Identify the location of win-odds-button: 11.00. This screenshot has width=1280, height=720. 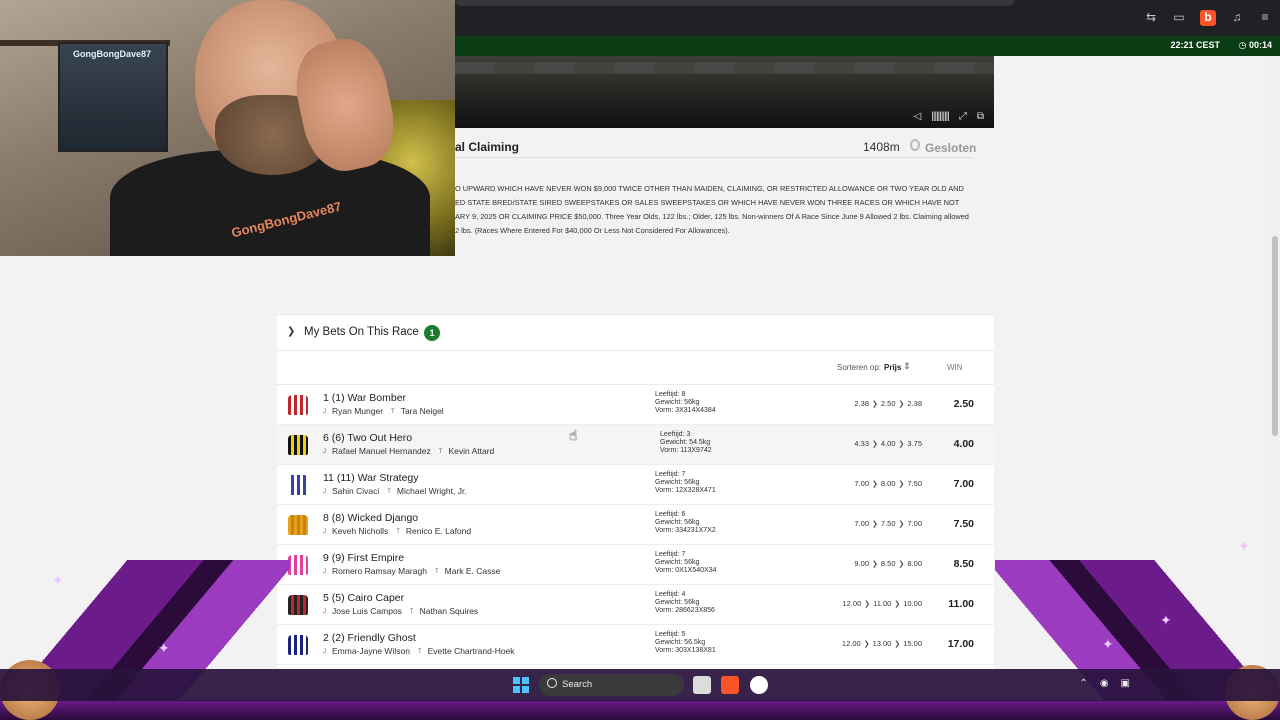
(961, 604).